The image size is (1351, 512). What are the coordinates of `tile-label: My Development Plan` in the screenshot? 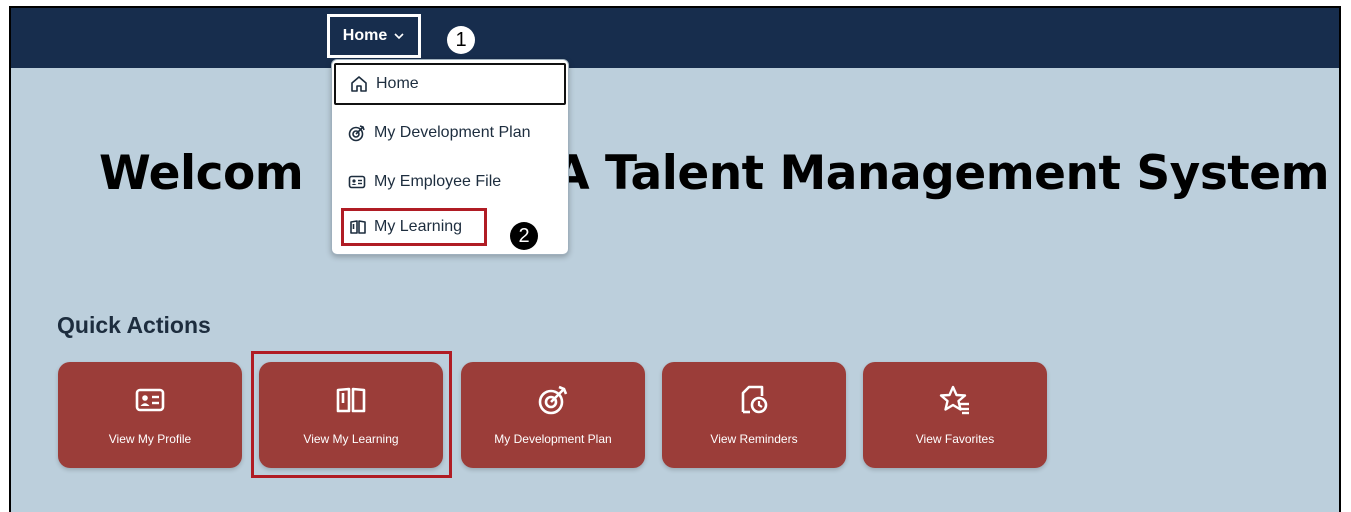 It's located at (553, 439).